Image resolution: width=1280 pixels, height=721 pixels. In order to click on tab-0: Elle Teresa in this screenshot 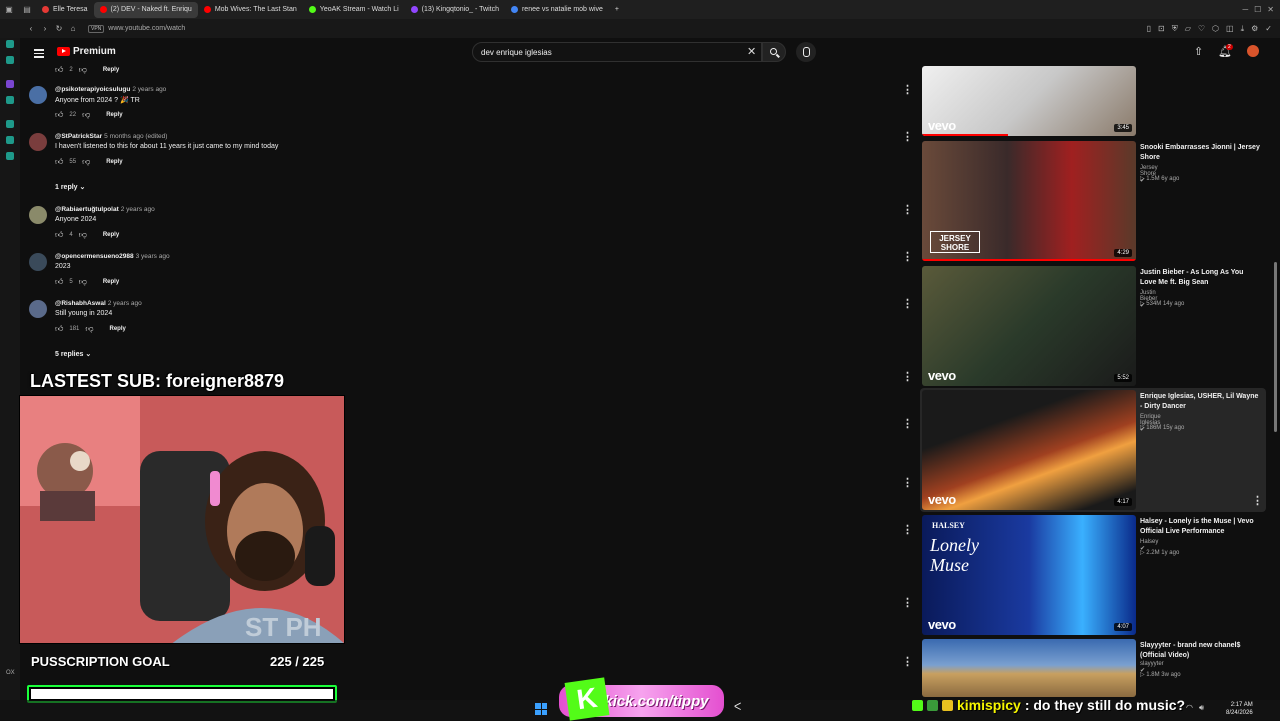, I will do `click(65, 10)`.